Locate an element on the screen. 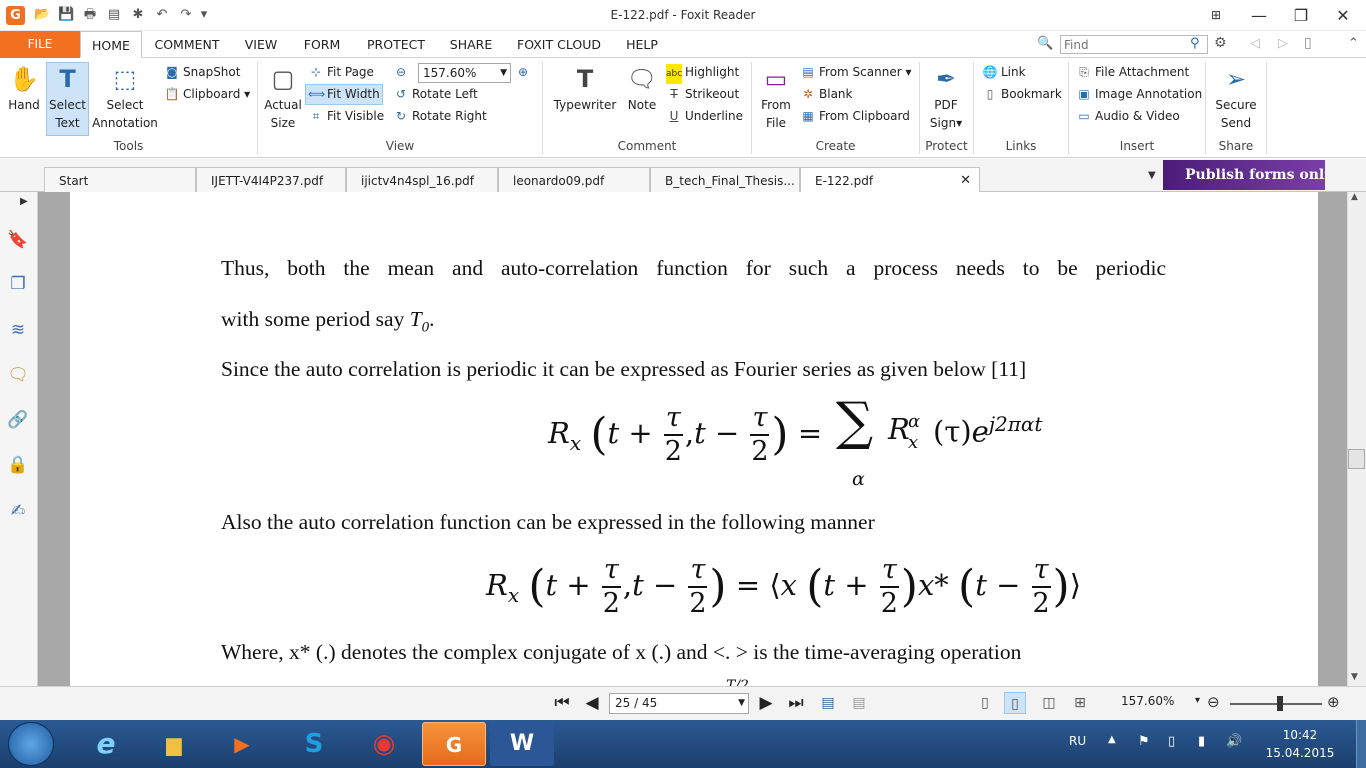 This screenshot has width=1366, height=768. security-lock-icon: 🔒 is located at coordinates (18, 465).